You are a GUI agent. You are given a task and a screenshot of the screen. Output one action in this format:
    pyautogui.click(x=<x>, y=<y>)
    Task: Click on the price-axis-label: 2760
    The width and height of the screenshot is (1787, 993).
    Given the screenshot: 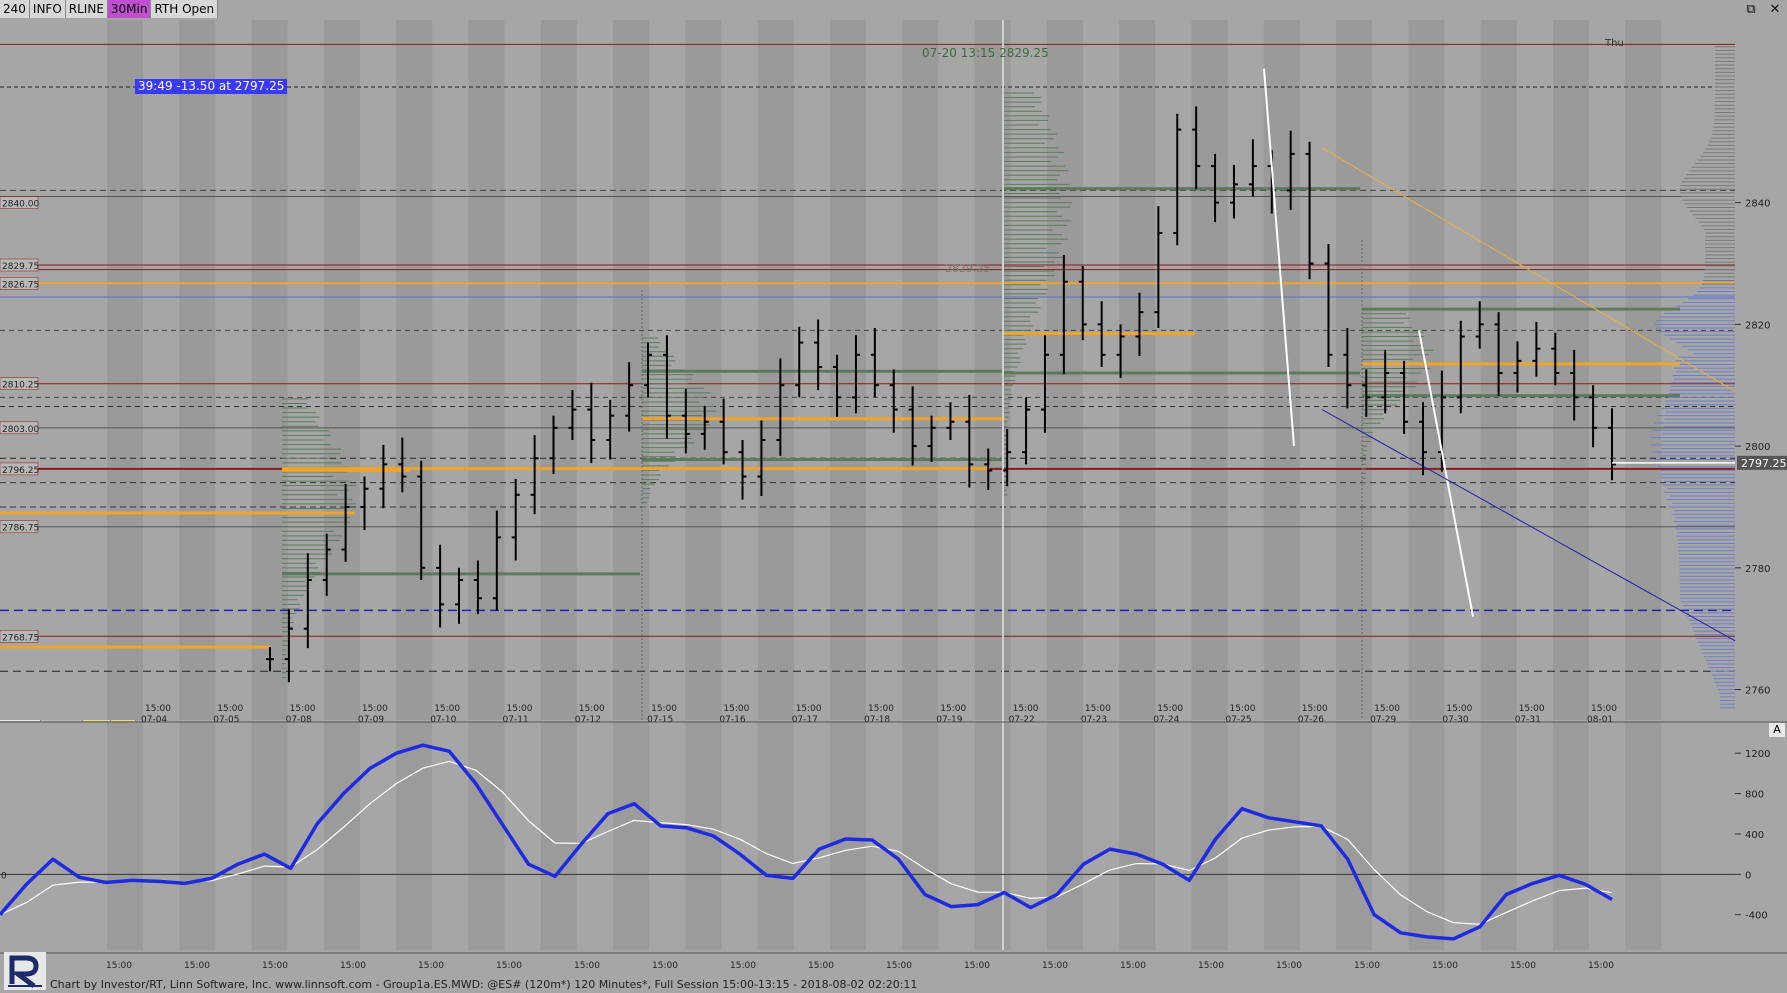 What is the action you would take?
    pyautogui.click(x=1757, y=691)
    